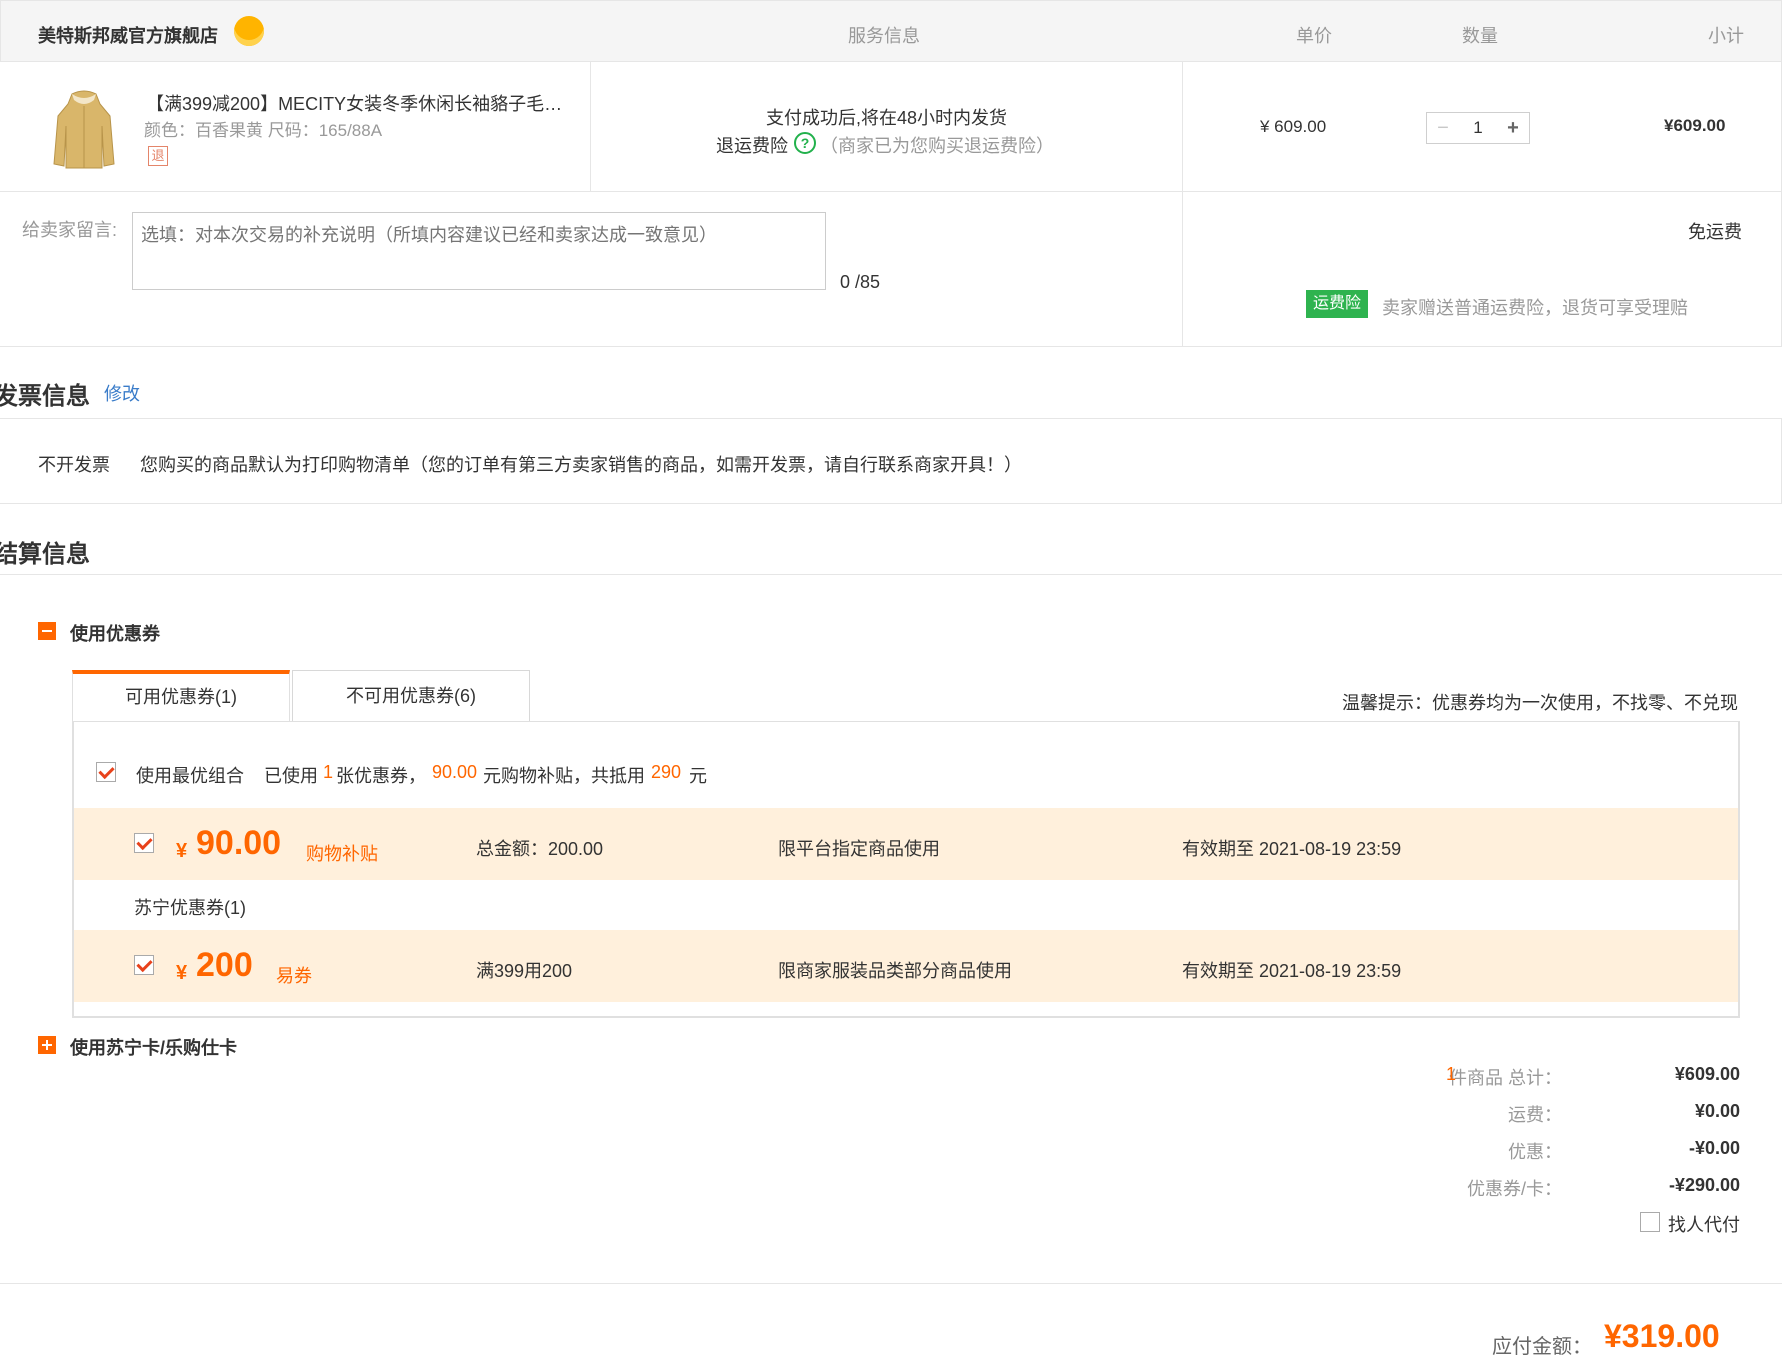 This screenshot has width=1792, height=1369. I want to click on coupon-total: 总金额：200.00, so click(540, 849).